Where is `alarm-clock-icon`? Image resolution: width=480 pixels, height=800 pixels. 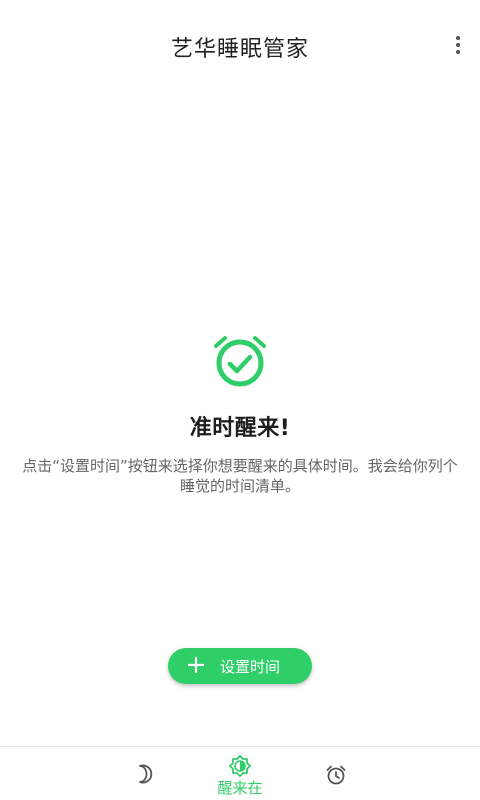
alarm-clock-icon is located at coordinates (336, 775).